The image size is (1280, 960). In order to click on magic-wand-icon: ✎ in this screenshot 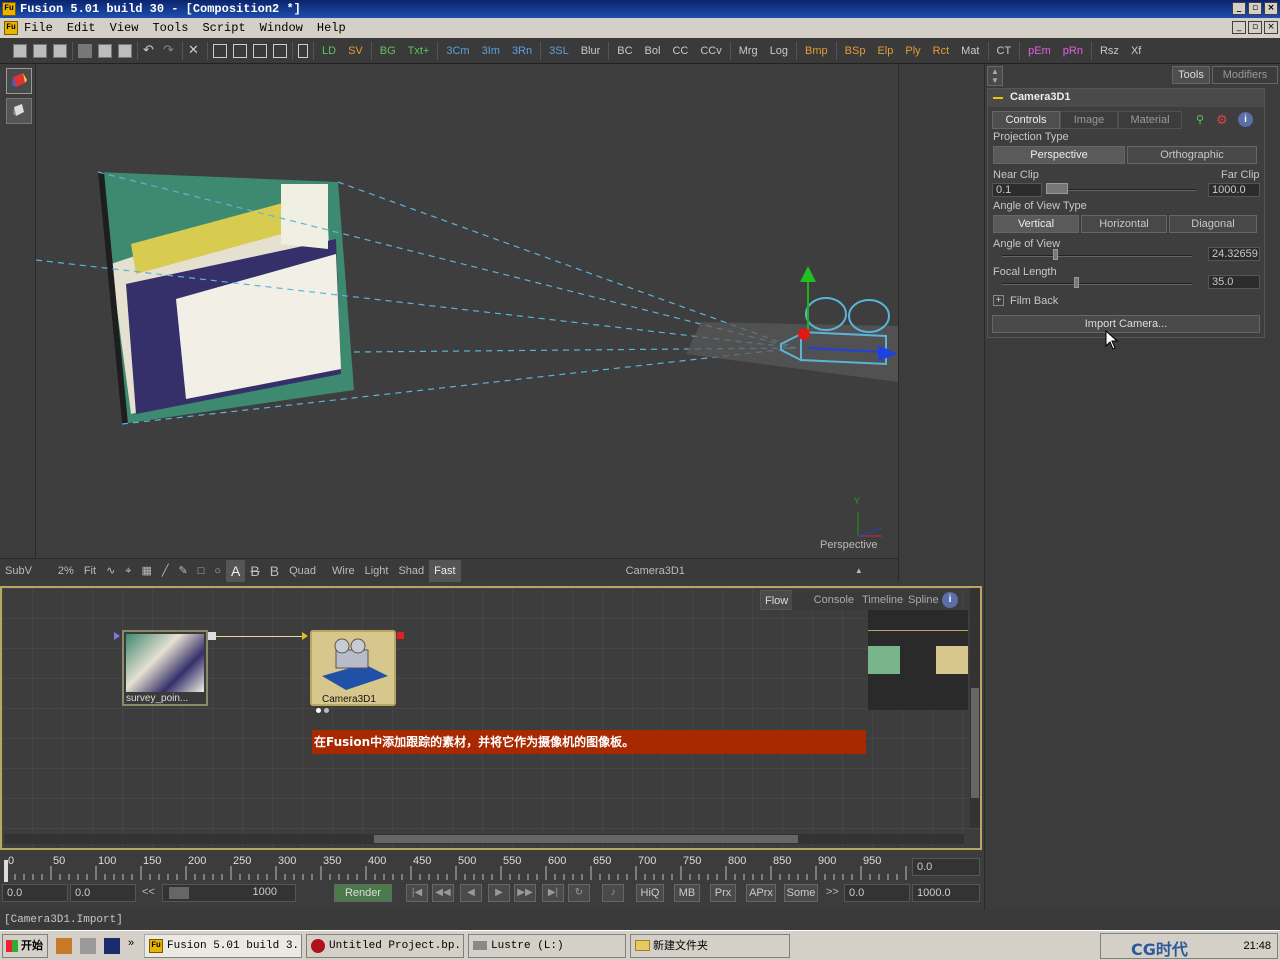, I will do `click(183, 571)`.